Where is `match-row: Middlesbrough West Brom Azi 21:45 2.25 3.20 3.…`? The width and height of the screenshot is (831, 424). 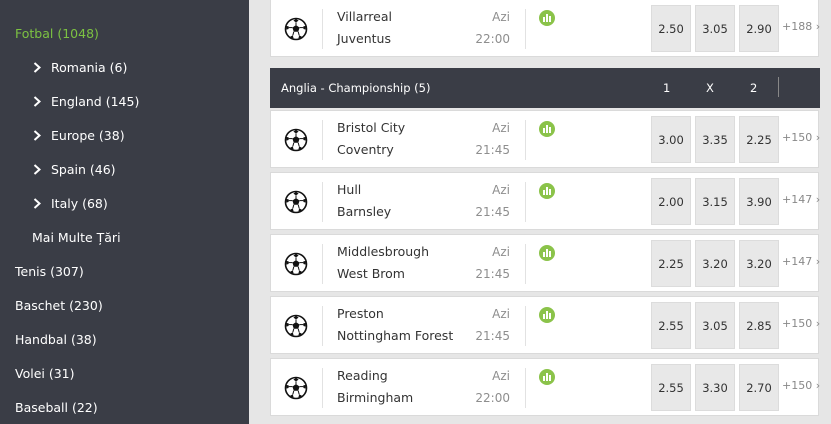
match-row: Middlesbrough West Brom Azi 21:45 2.25 3.20 3.… is located at coordinates (545, 263).